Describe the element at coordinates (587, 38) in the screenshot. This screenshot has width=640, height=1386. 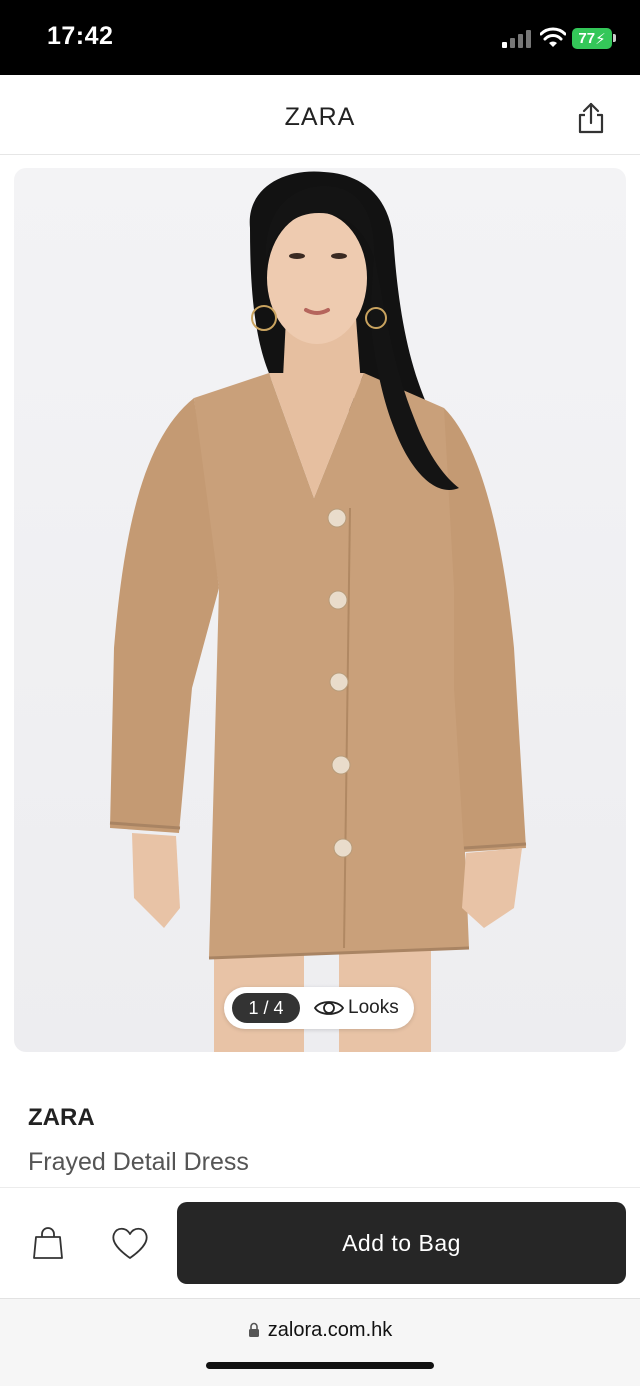
I see `battery-level: 77` at that location.